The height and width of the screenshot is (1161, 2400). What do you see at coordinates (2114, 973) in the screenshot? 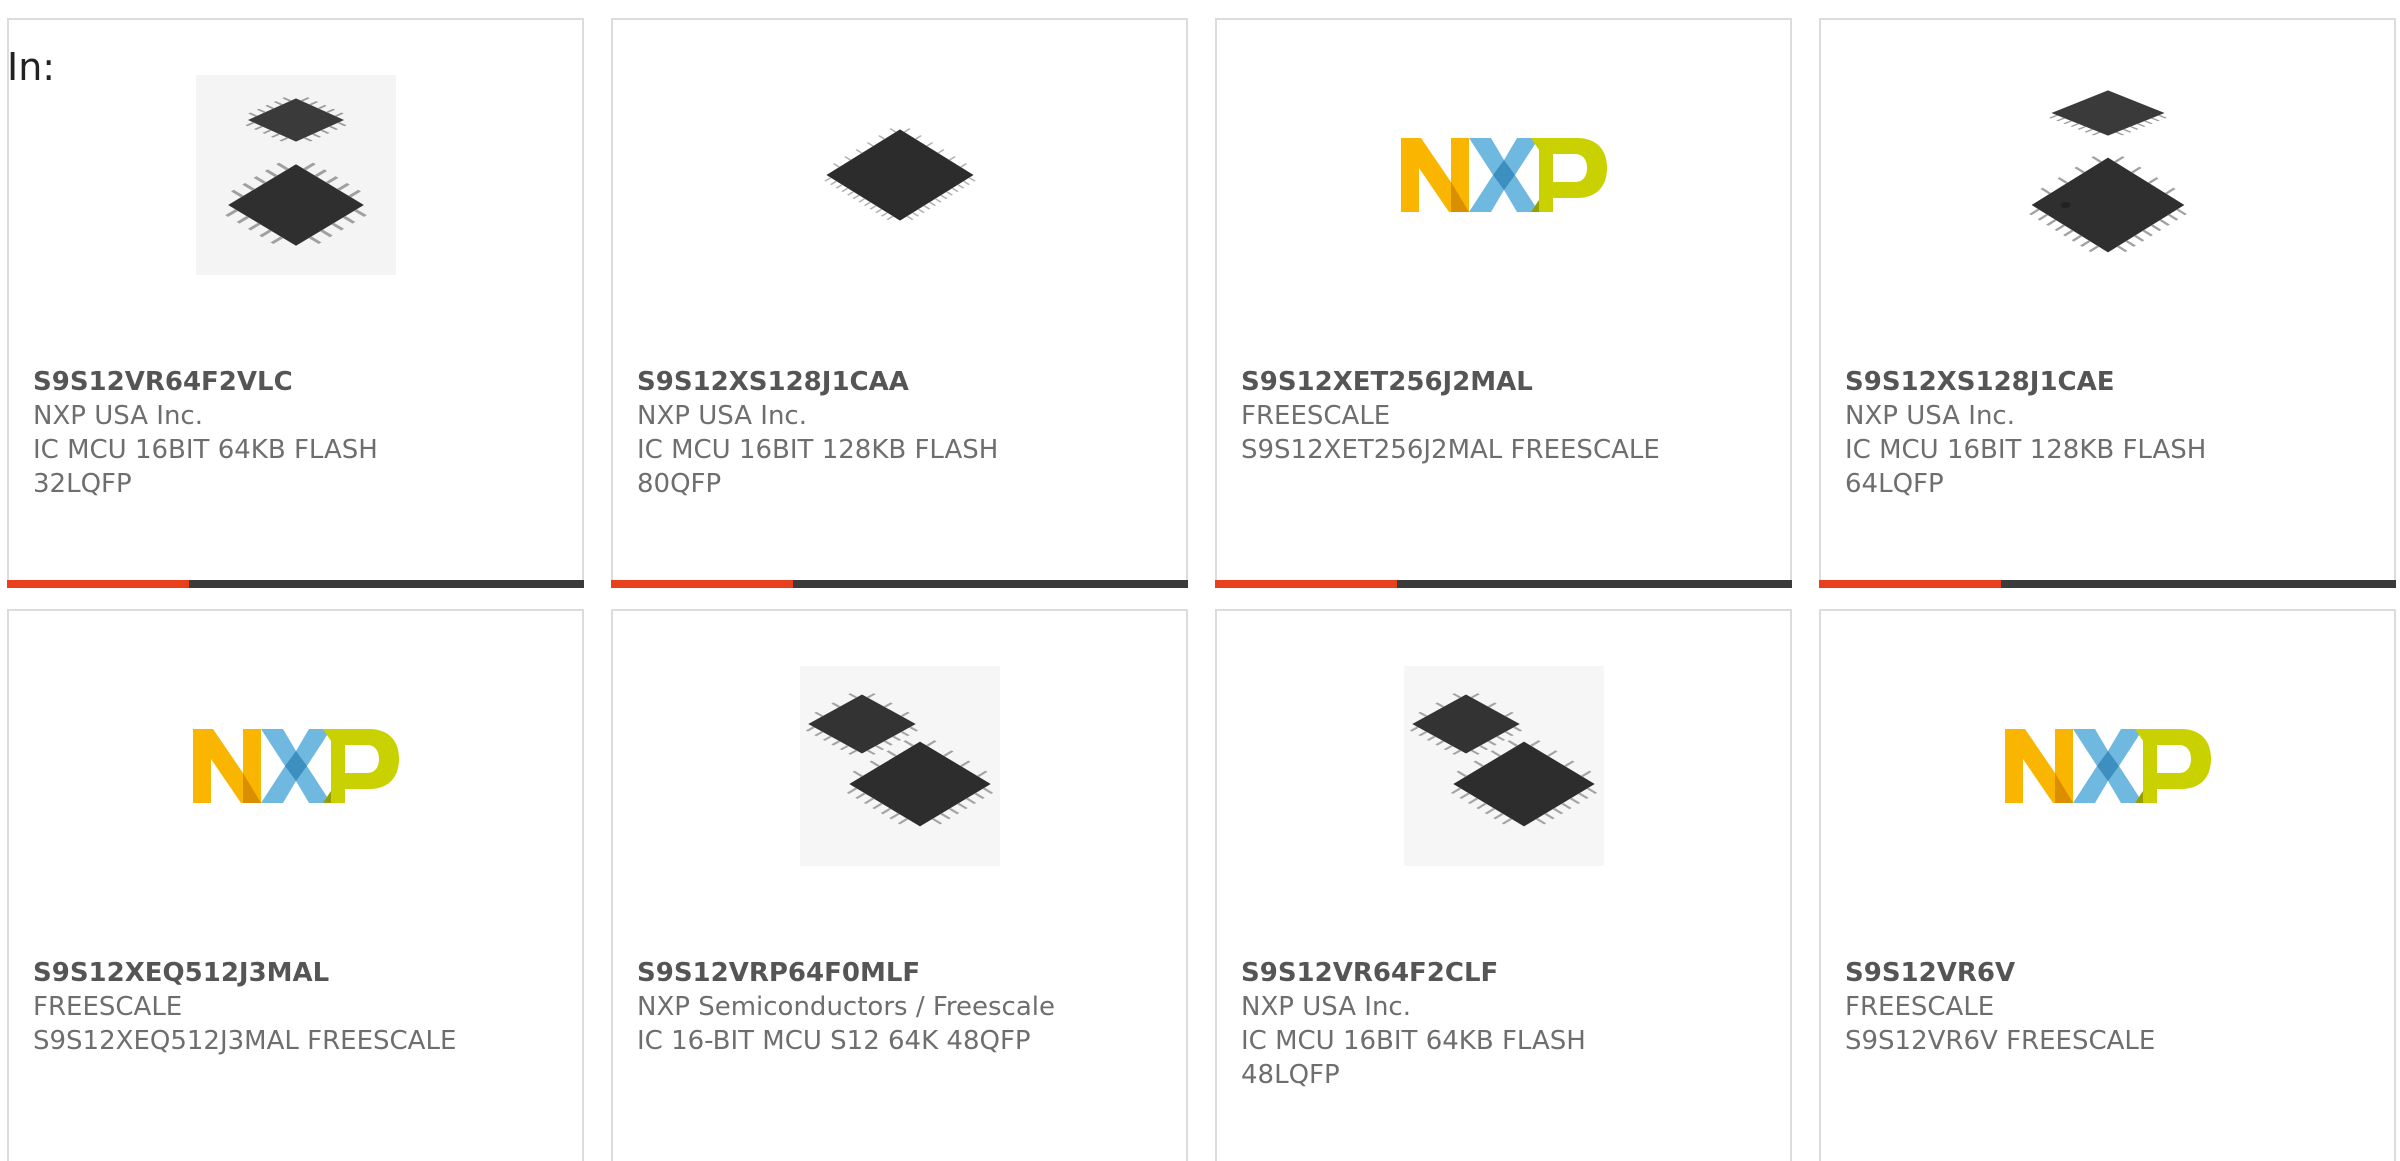
I see `part-number: S9S12VR6V` at bounding box center [2114, 973].